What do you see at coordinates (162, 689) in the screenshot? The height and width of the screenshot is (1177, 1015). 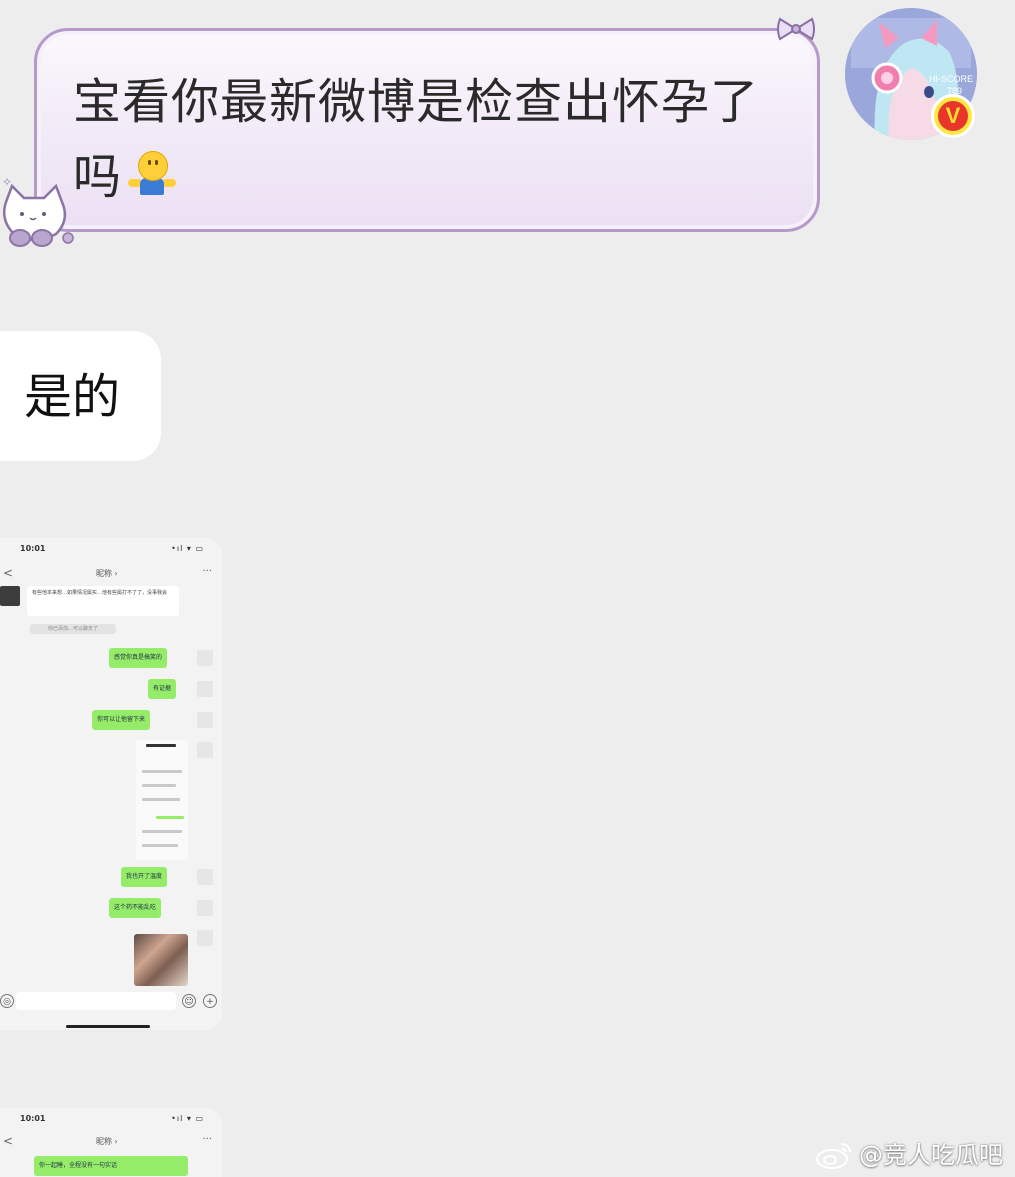 I see `outgoing-message: 有证据` at bounding box center [162, 689].